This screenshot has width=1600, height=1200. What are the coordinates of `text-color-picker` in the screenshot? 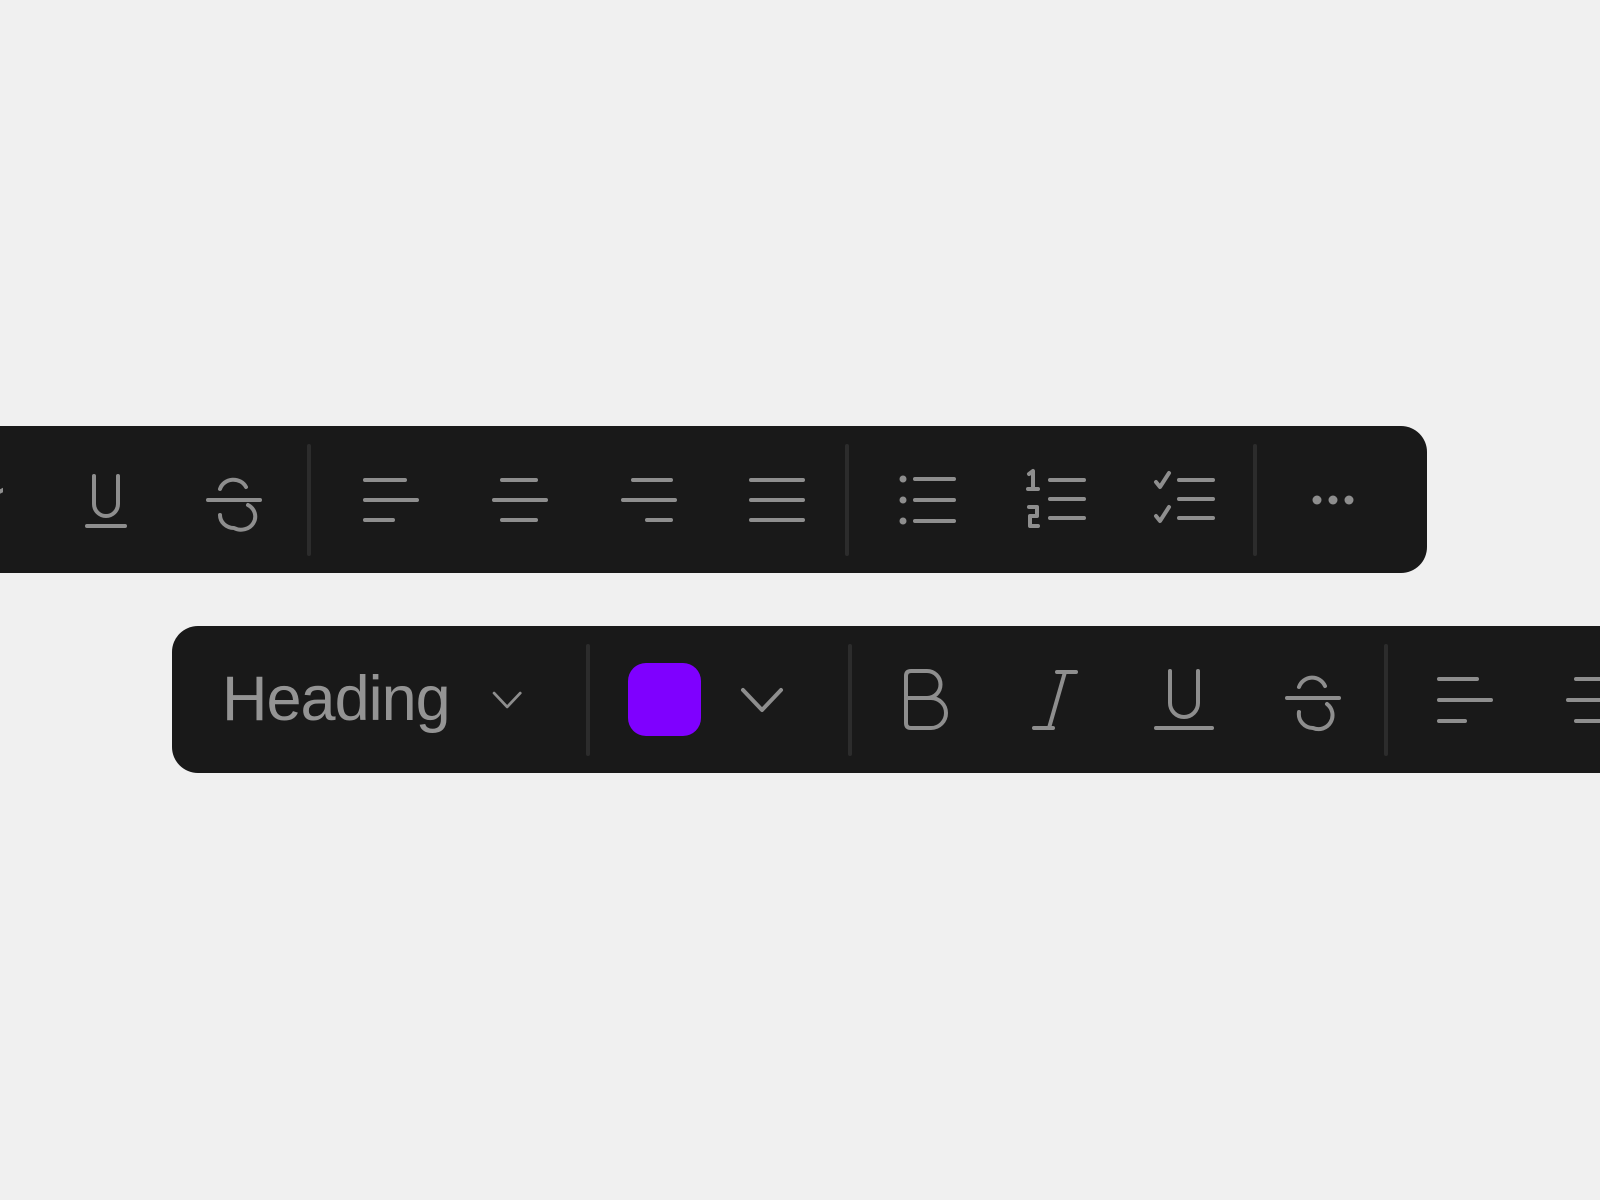 It's located at (718, 699).